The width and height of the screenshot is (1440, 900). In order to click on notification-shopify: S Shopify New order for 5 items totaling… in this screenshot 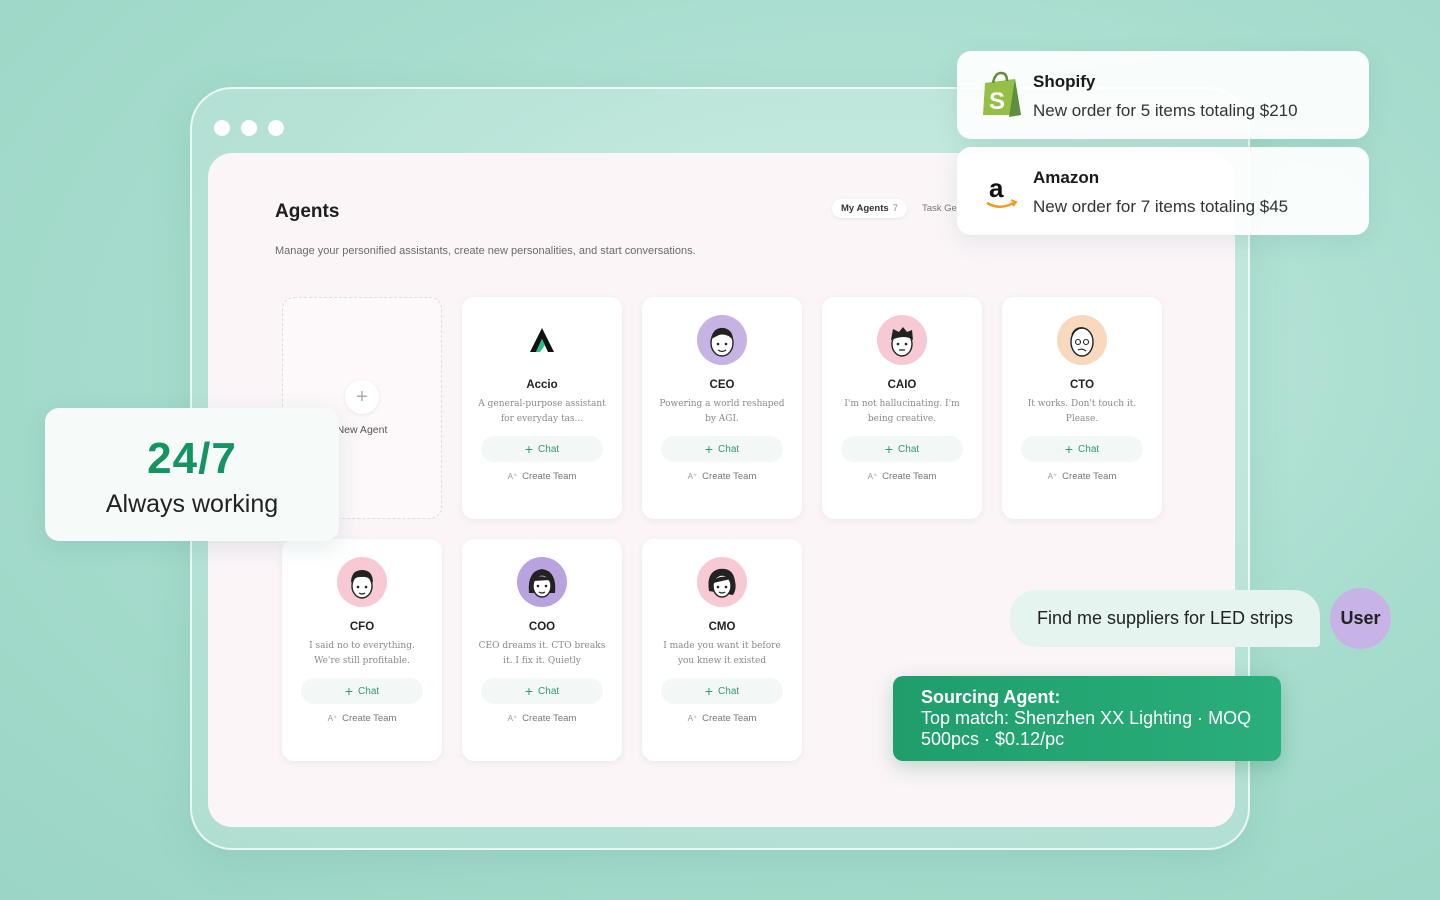, I will do `click(1163, 95)`.